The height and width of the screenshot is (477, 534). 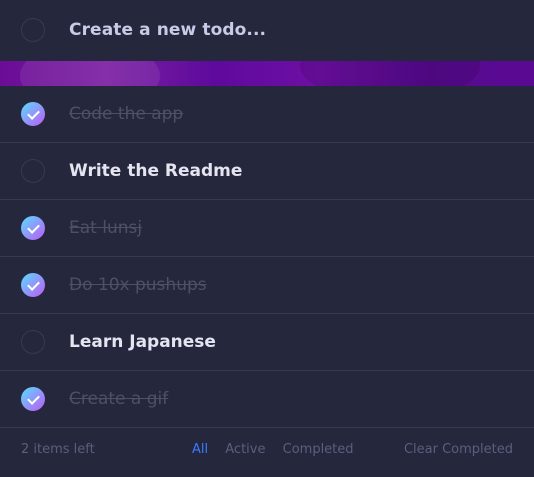 I want to click on todo-text: Write the Readme, so click(x=155, y=171).